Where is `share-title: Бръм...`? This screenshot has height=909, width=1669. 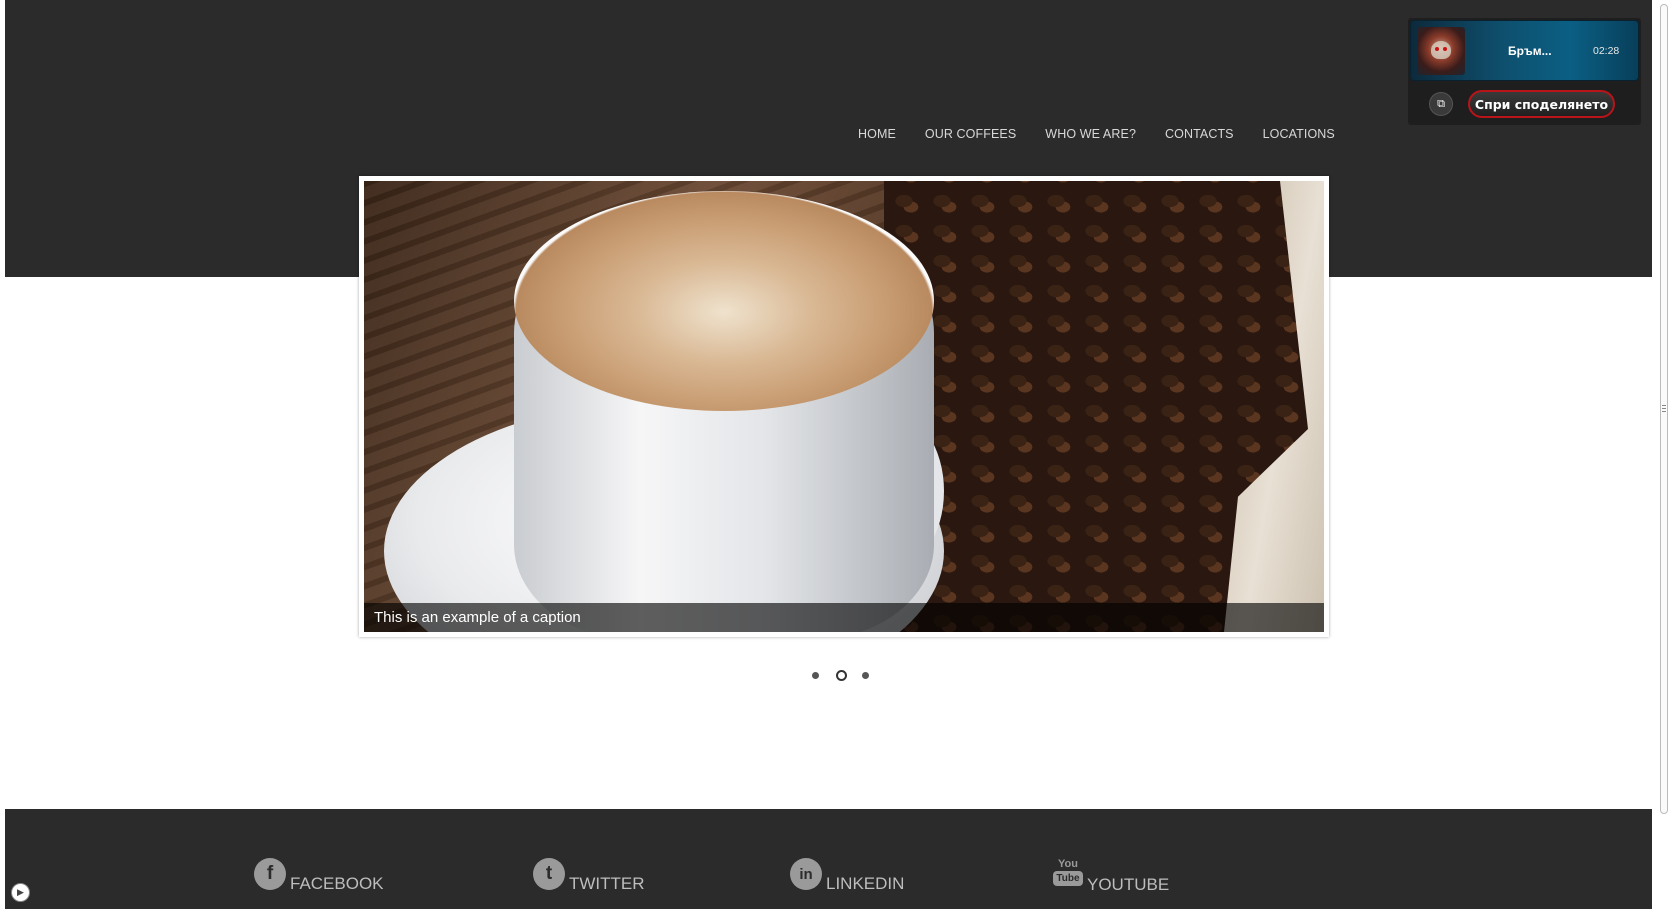
share-title: Бръм... is located at coordinates (1530, 51).